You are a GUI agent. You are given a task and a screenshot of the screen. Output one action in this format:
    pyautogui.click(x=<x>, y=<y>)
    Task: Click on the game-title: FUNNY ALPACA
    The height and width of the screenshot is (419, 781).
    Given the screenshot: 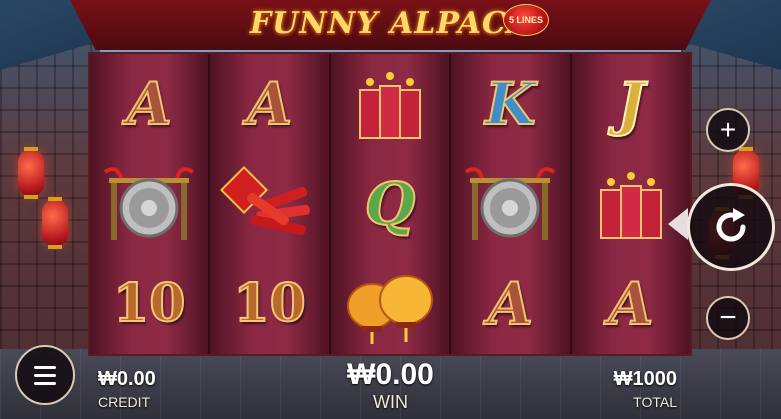 What is the action you would take?
    pyautogui.click(x=390, y=23)
    